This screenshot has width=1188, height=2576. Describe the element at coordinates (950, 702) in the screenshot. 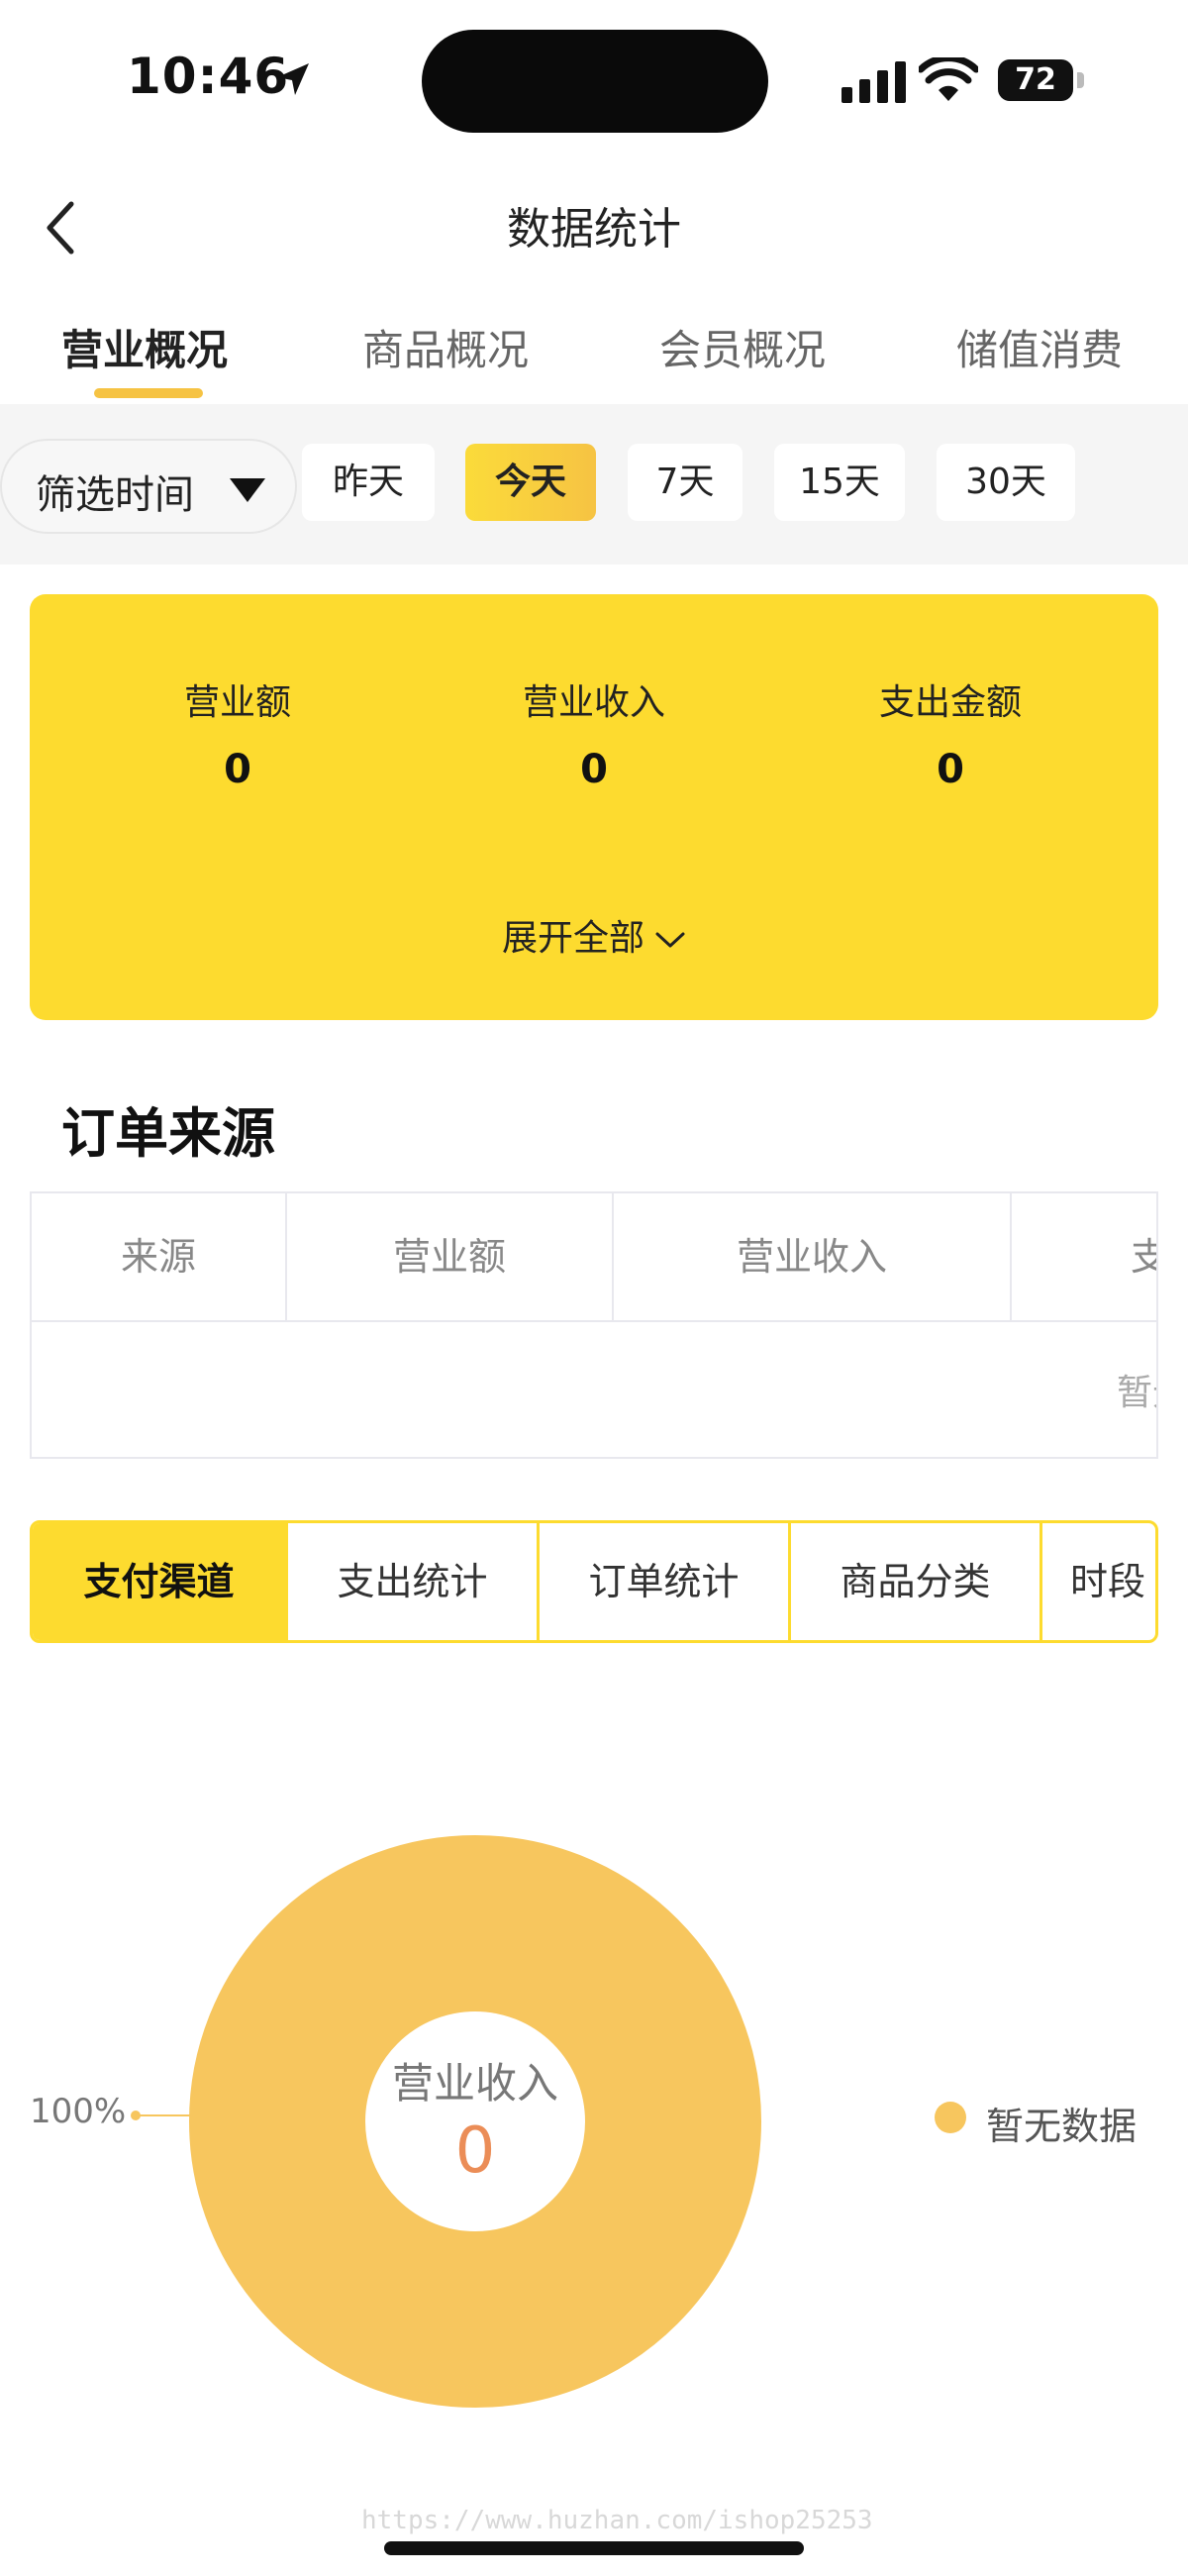

I see `metric-label: 支出金额` at that location.